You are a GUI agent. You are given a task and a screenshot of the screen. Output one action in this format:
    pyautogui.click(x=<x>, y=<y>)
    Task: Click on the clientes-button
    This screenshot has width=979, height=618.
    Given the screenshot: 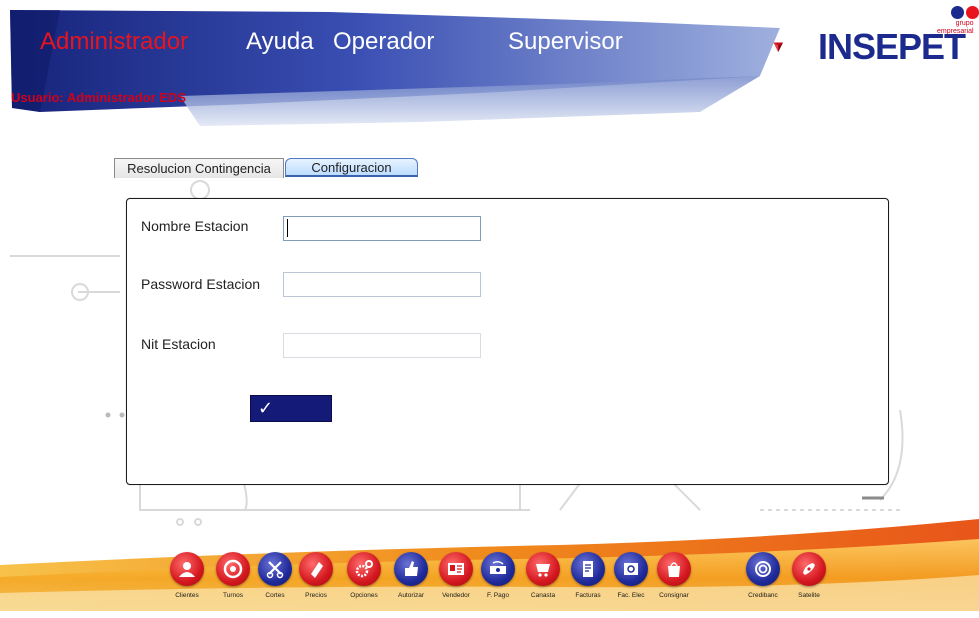 What is the action you would take?
    pyautogui.click(x=187, y=569)
    